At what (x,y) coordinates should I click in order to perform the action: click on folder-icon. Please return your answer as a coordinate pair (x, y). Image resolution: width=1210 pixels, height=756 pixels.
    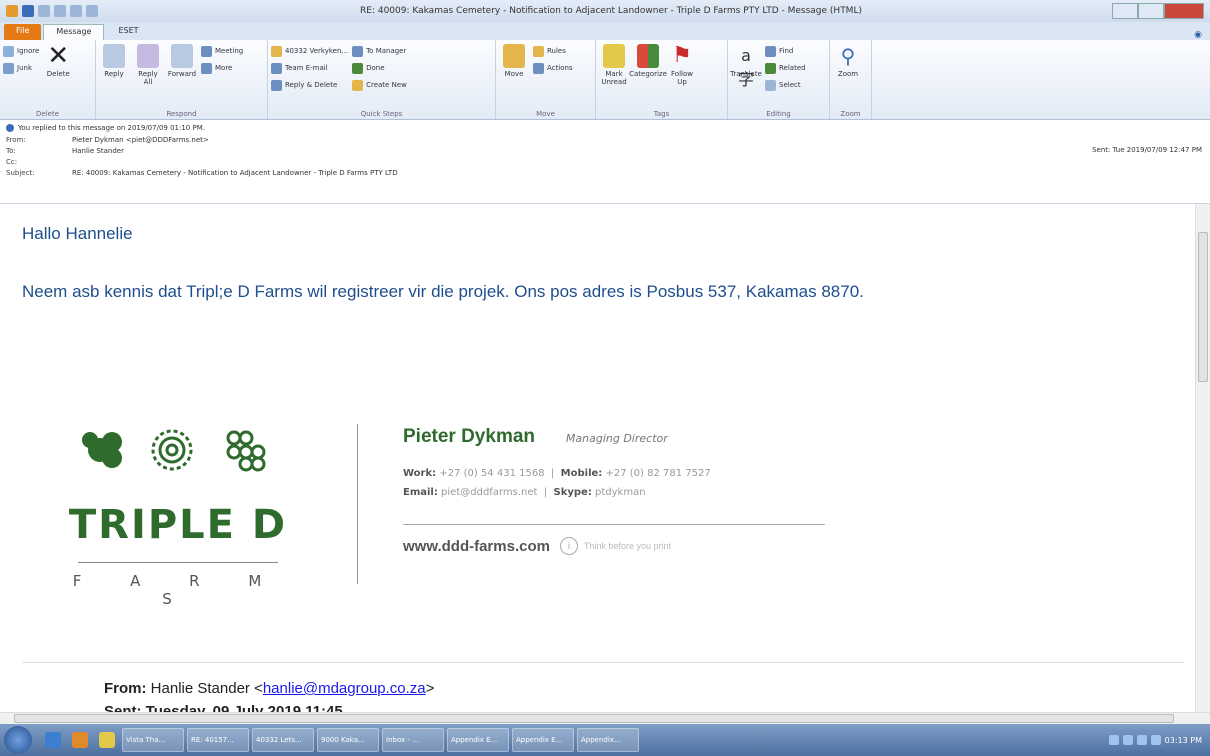
    Looking at the image, I should click on (276, 51).